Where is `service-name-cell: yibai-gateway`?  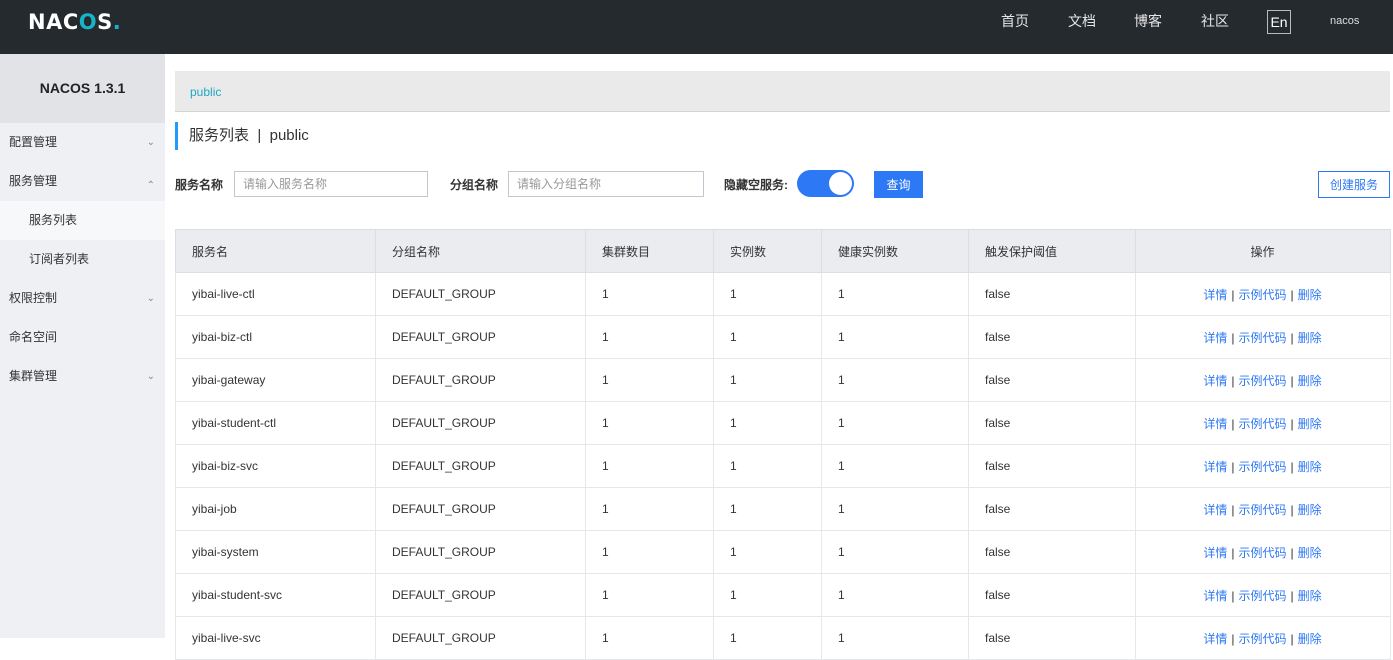 service-name-cell: yibai-gateway is located at coordinates (275, 380).